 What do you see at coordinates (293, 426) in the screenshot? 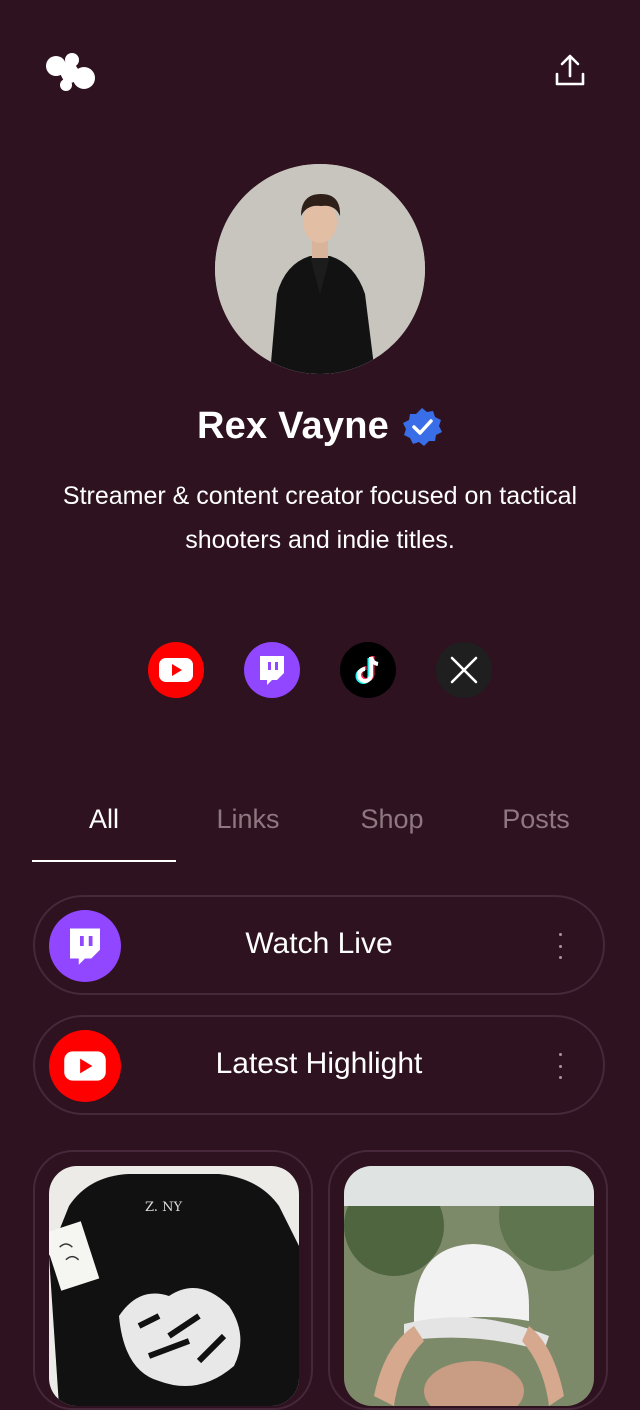
I see `profile-name: Rex Vayne` at bounding box center [293, 426].